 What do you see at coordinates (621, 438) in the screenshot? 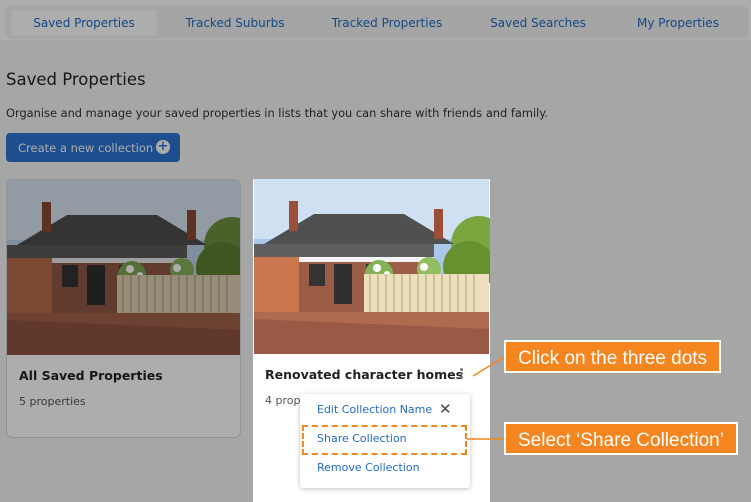
I see `callout-select-share: Select ‘Share Collection’` at bounding box center [621, 438].